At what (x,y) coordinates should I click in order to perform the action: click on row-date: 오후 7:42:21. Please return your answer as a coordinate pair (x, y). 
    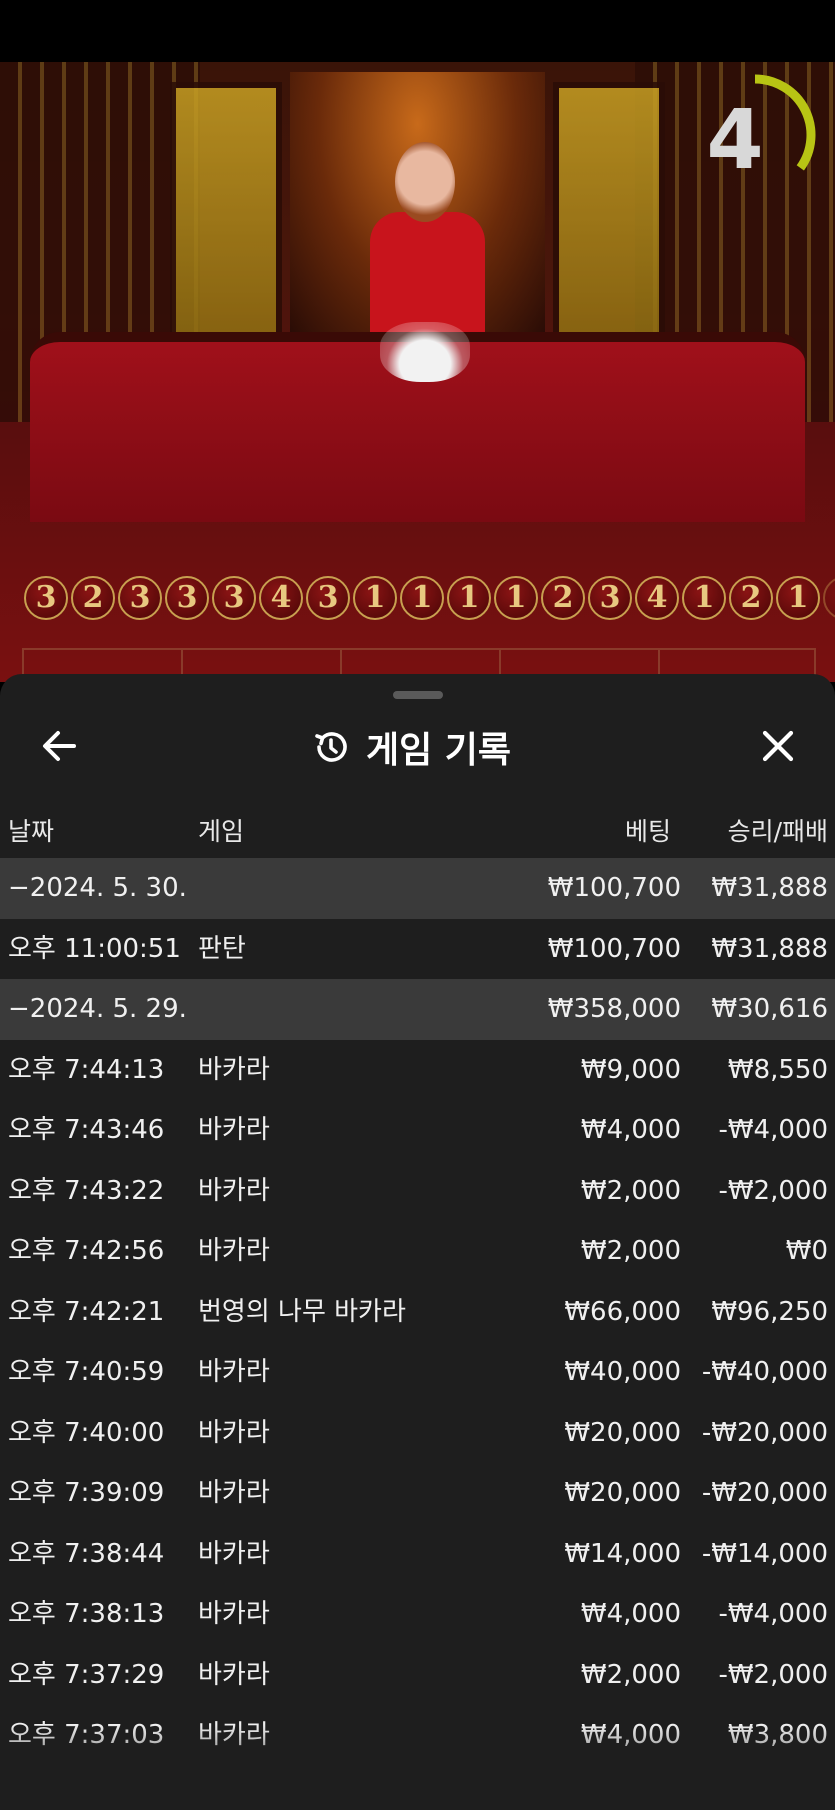
    Looking at the image, I should click on (86, 1311).